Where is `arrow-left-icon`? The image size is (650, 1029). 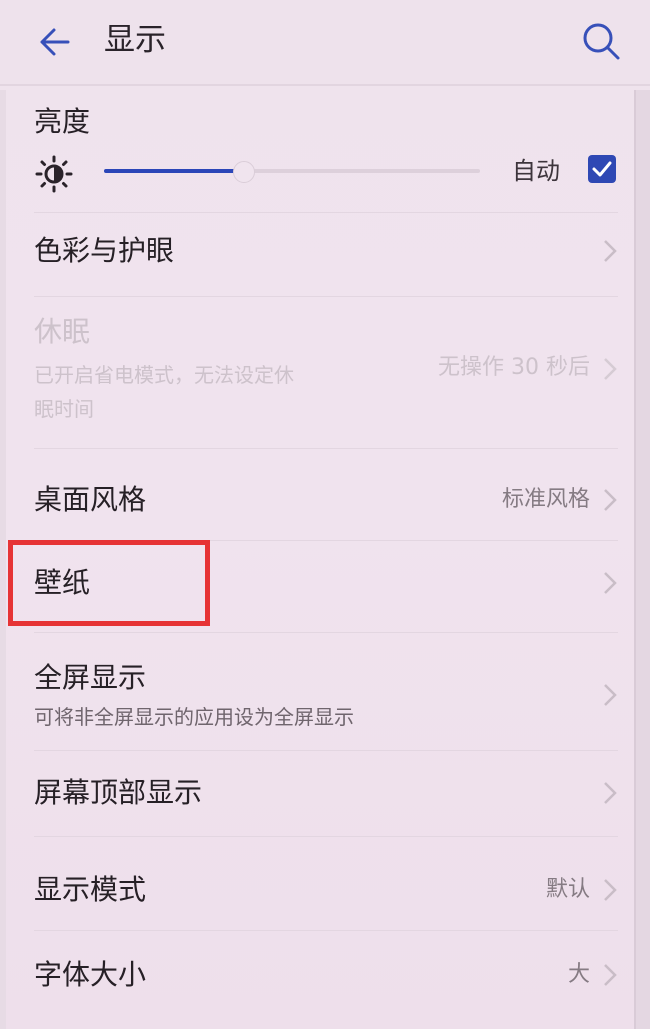
arrow-left-icon is located at coordinates (52, 42).